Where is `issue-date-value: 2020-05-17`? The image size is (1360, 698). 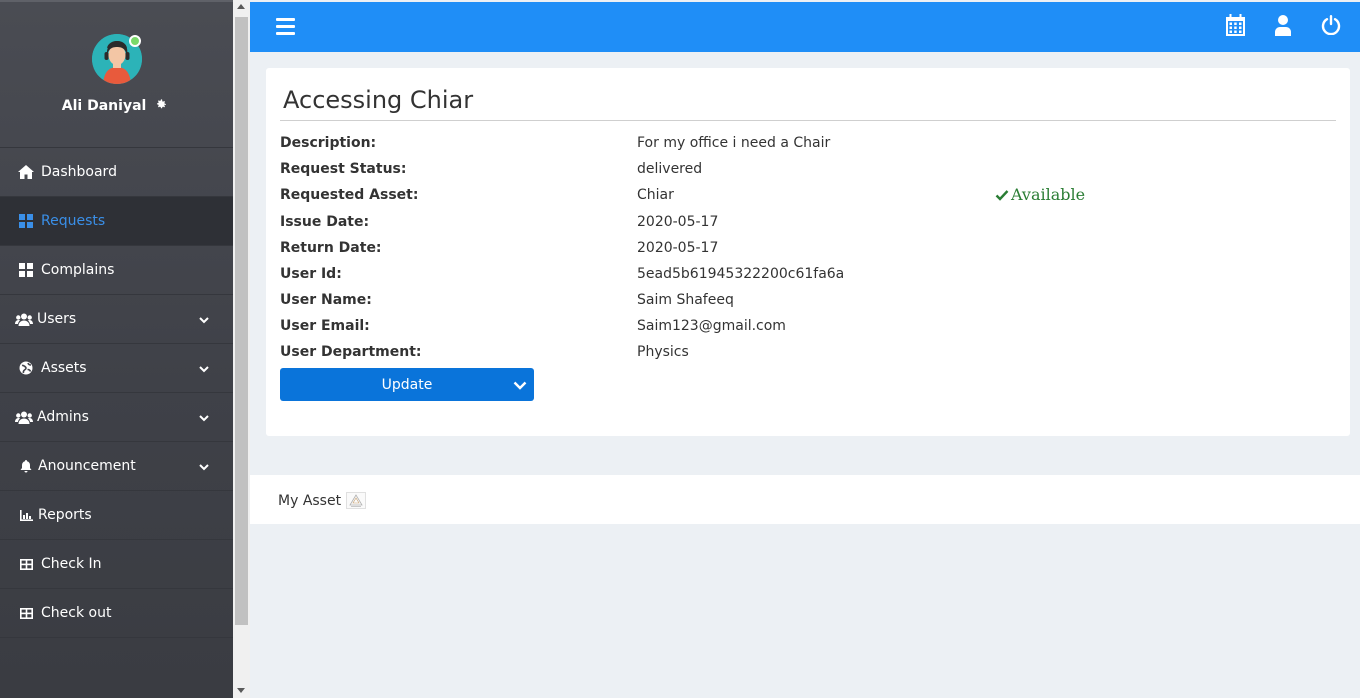
issue-date-value: 2020-05-17 is located at coordinates (678, 222).